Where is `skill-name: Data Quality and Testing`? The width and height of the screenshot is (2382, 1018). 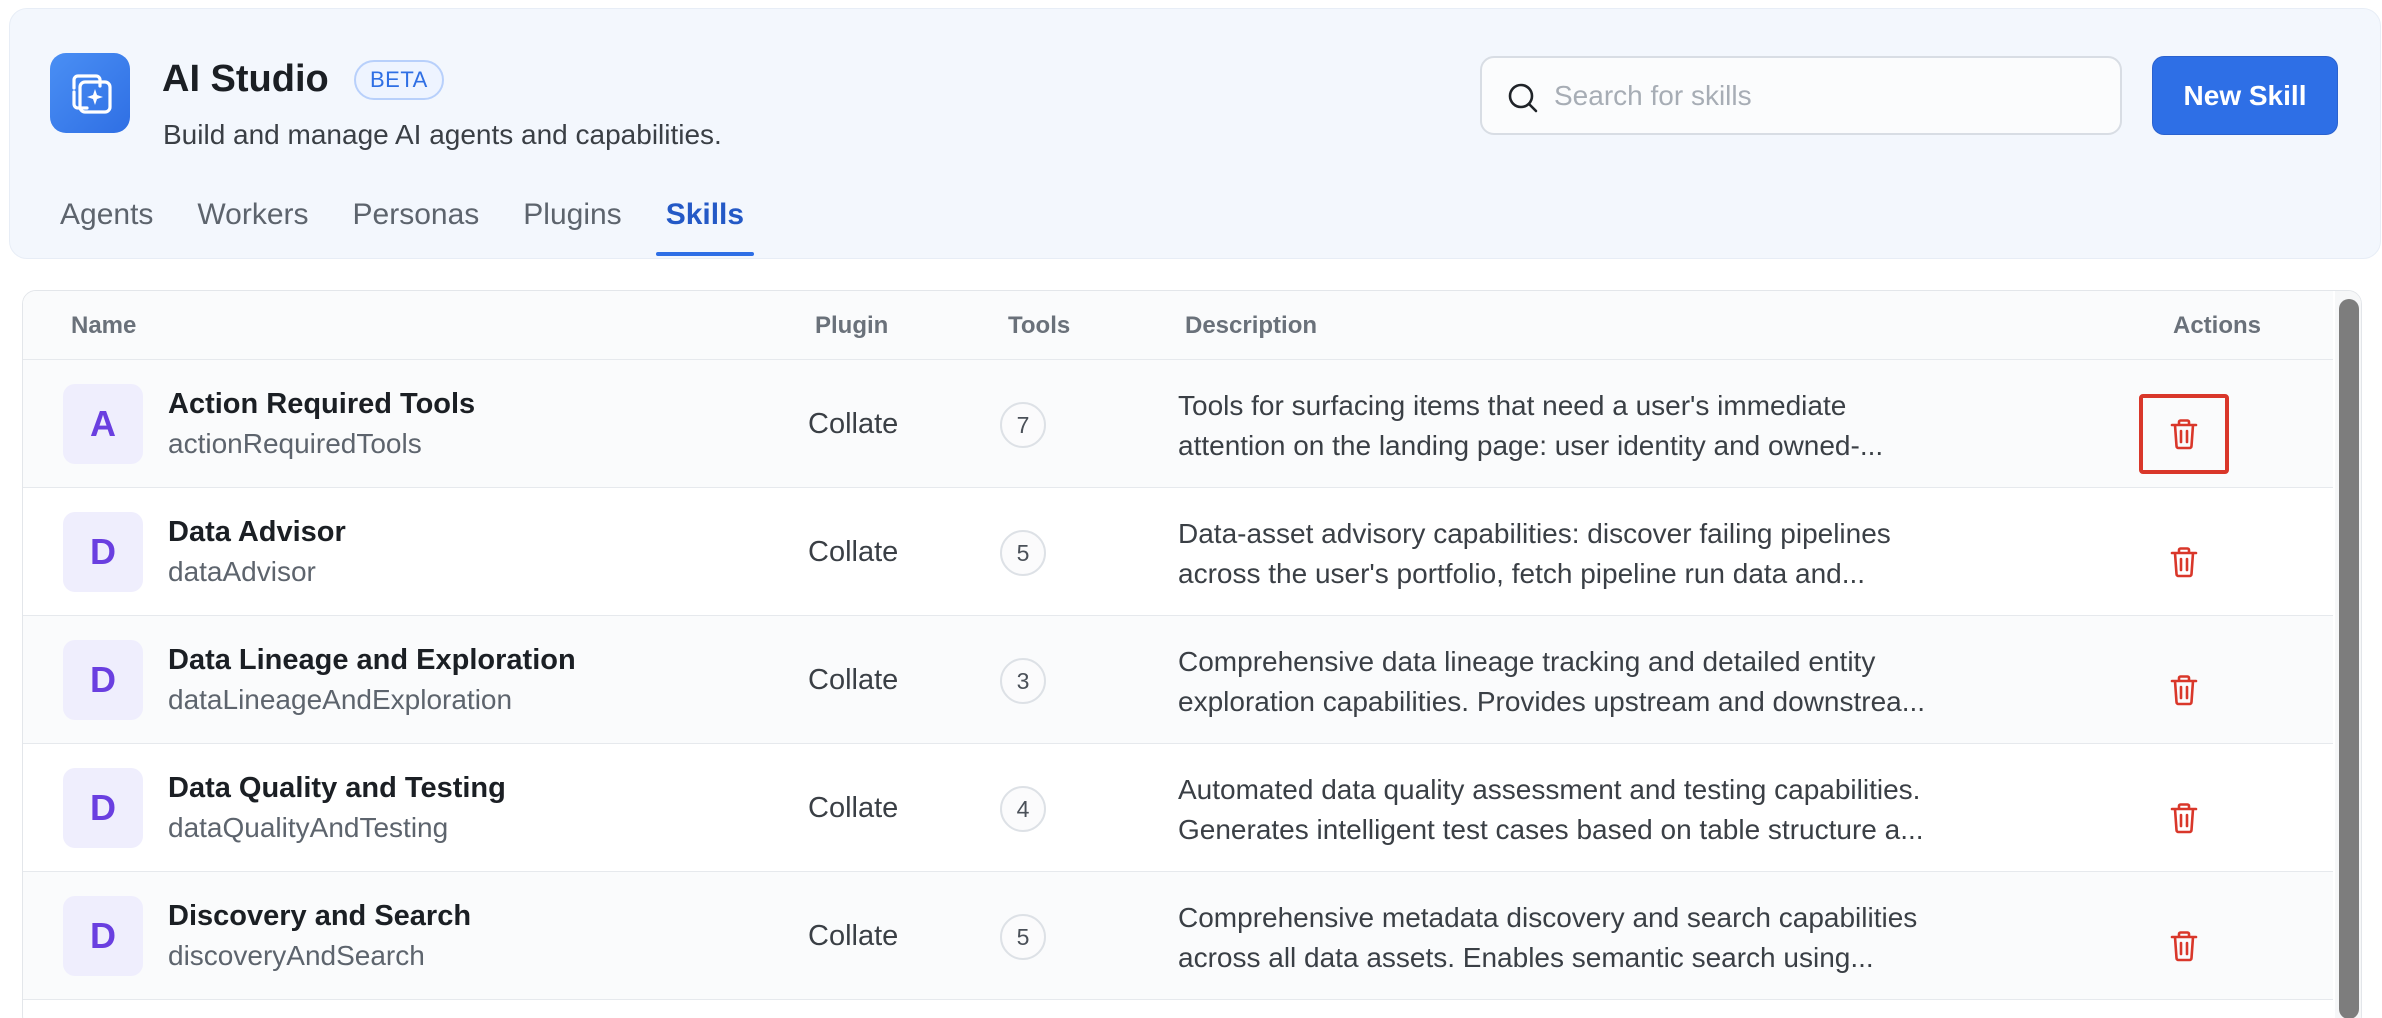
skill-name: Data Quality and Testing is located at coordinates (337, 788).